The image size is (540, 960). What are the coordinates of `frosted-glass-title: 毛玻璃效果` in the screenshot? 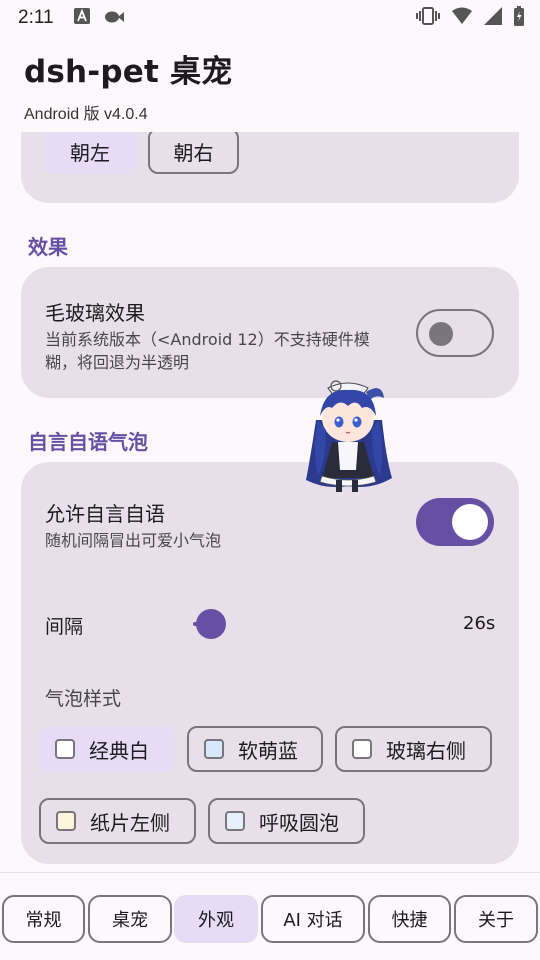 It's located at (95, 313).